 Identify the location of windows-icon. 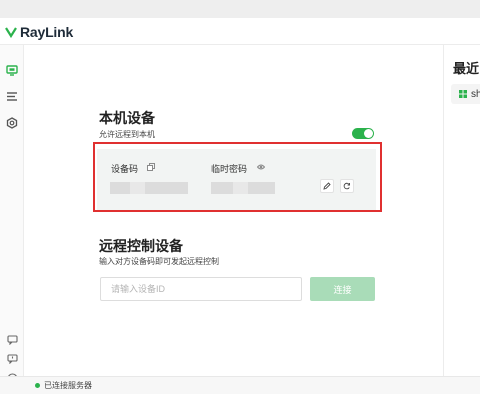
(463, 94).